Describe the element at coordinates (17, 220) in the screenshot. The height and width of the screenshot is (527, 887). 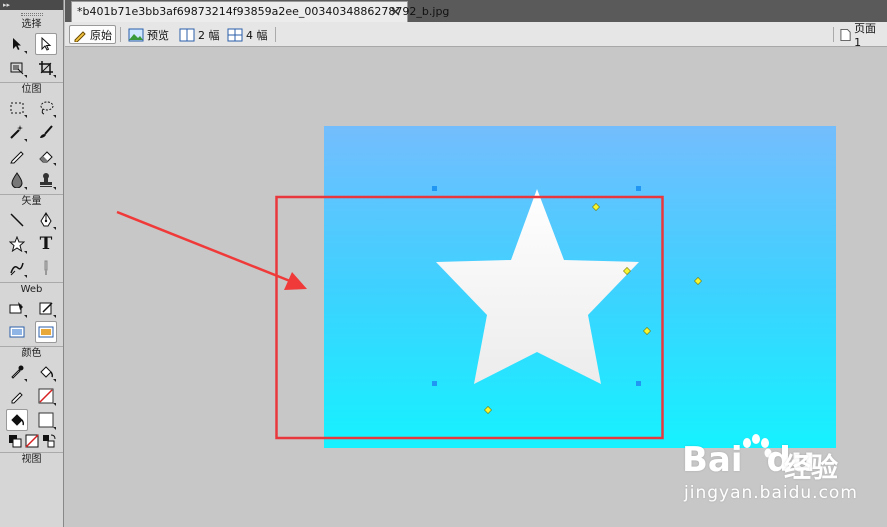
I see `line-tool-icon` at that location.